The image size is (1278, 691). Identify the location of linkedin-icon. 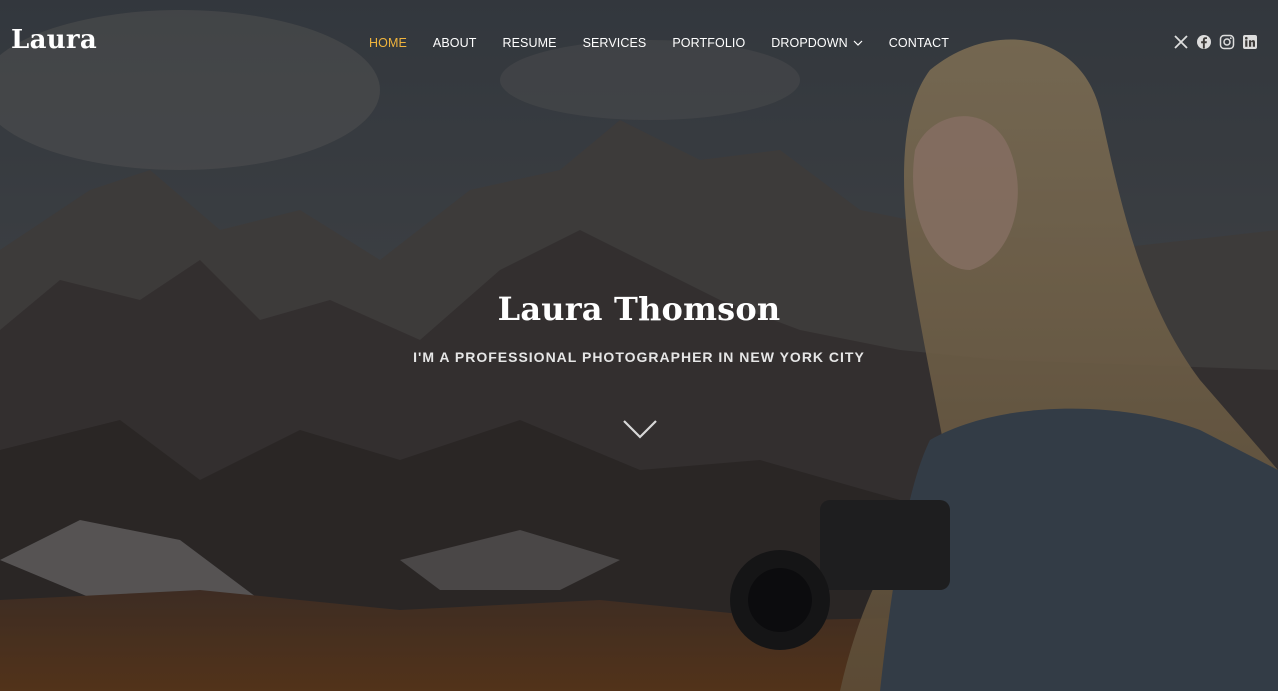
(1250, 42).